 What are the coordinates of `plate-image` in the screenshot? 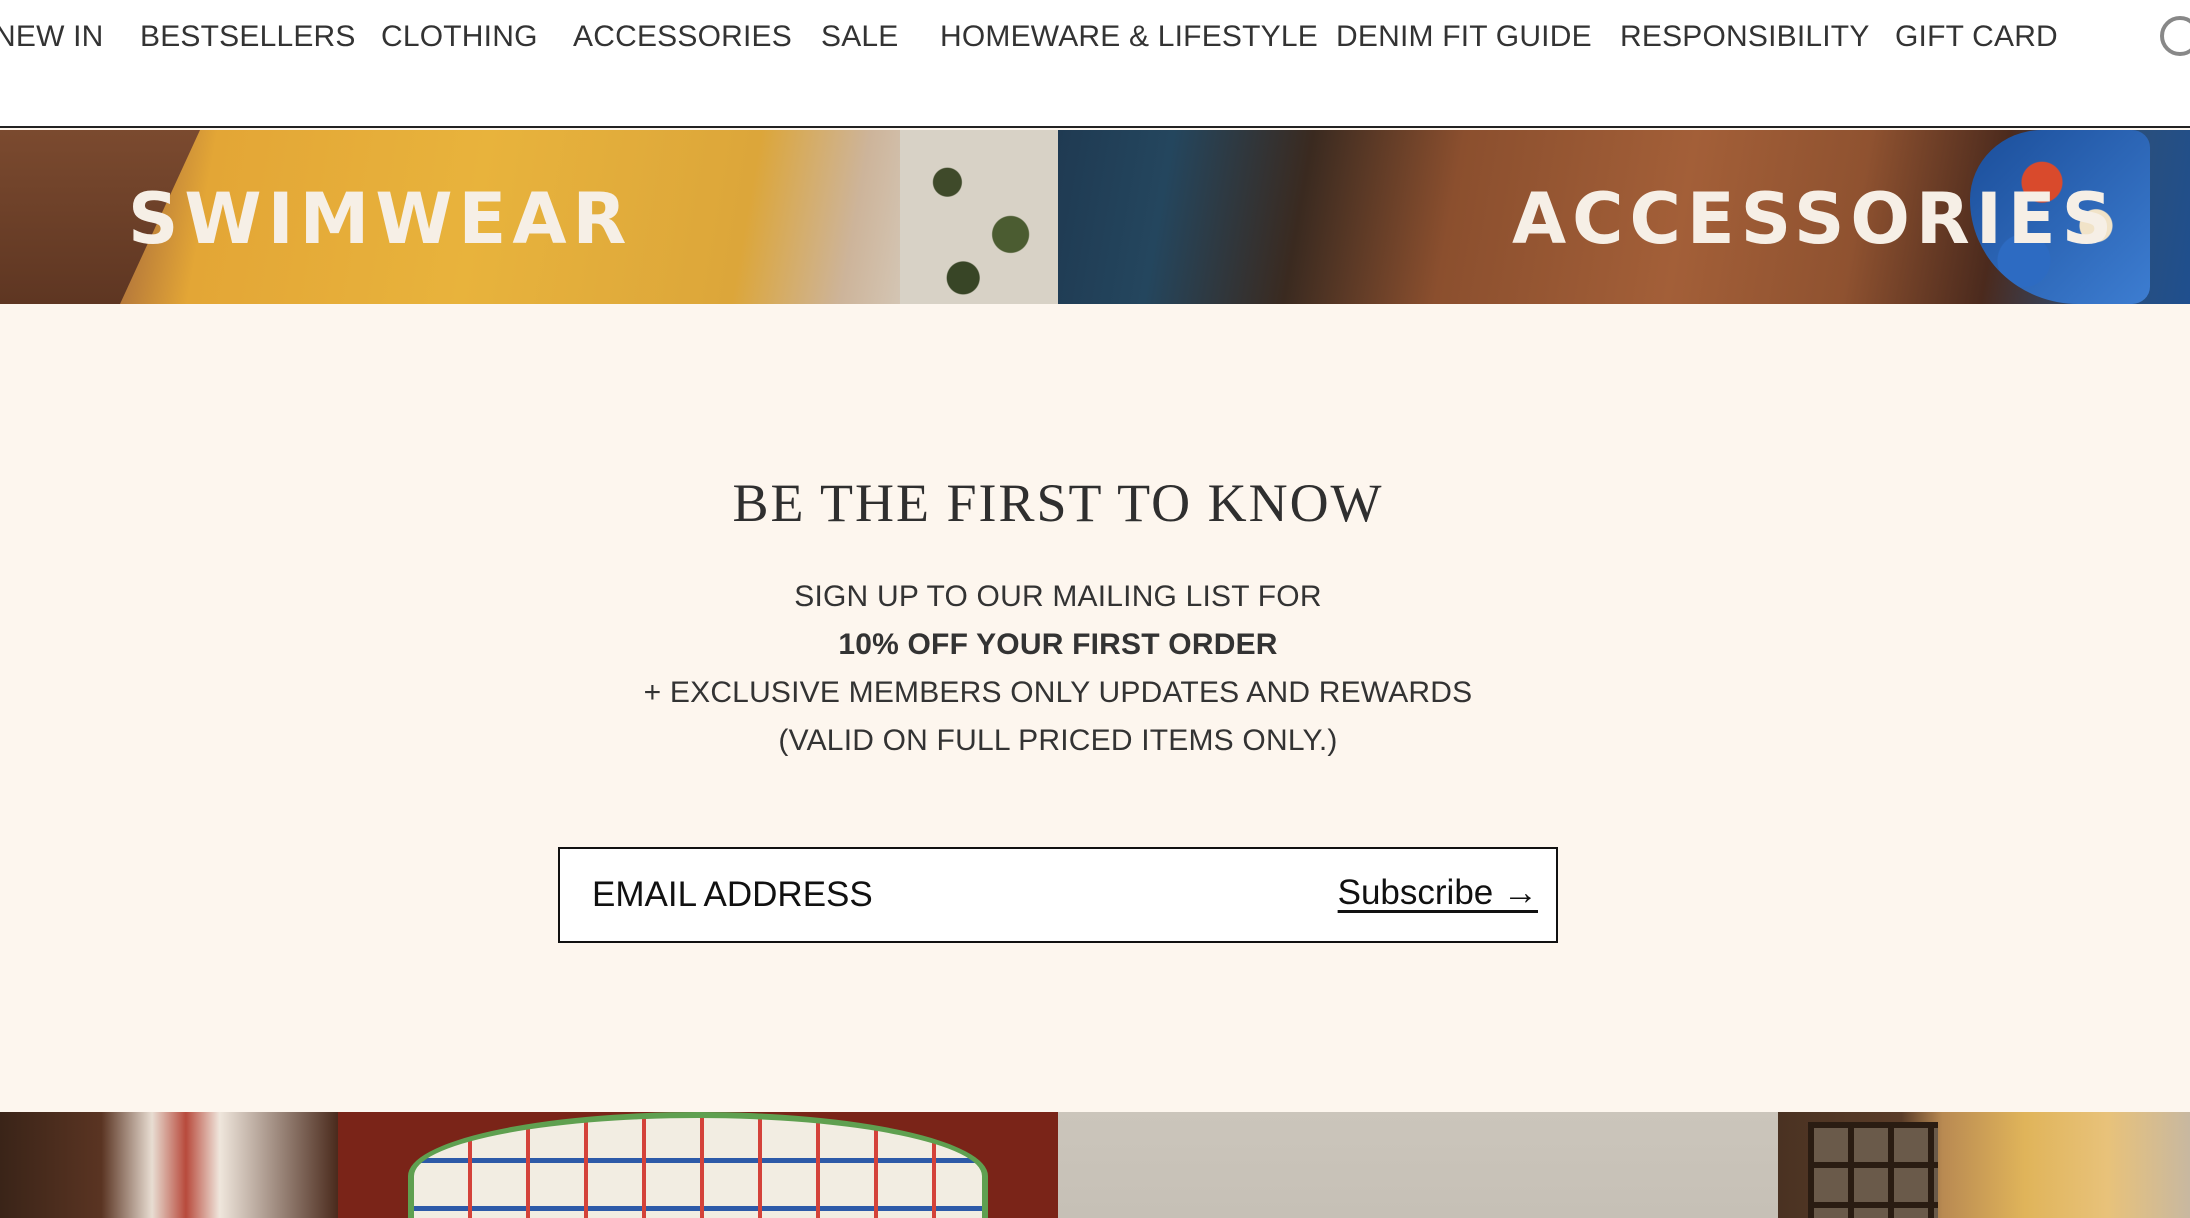 It's located at (698, 1165).